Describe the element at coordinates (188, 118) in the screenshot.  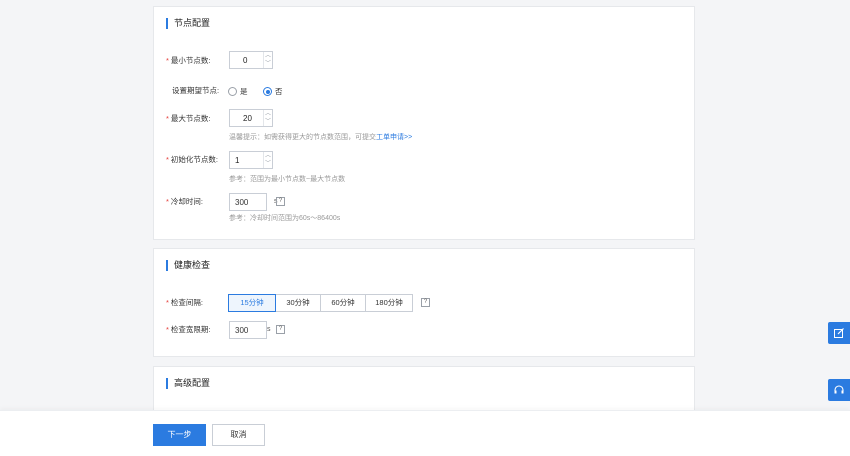
I see `max-nodes-label: * 最大节点数:` at that location.